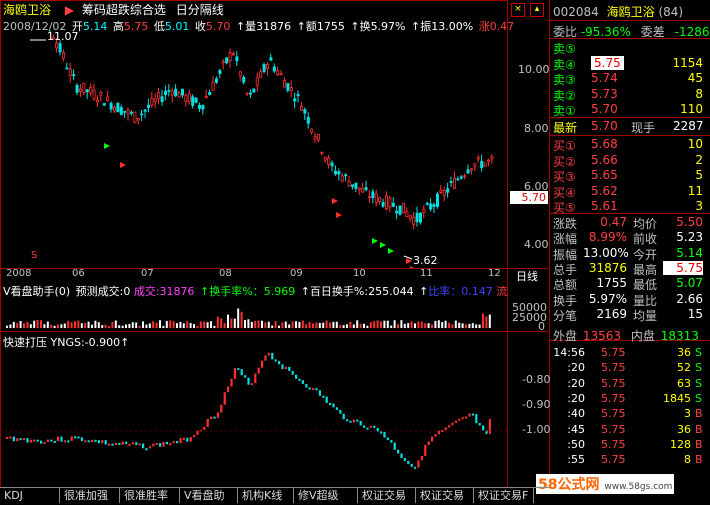 The width and height of the screenshot is (710, 505). Describe the element at coordinates (150, 495) in the screenshot. I see `indicator-tab: 很准胜率` at that location.